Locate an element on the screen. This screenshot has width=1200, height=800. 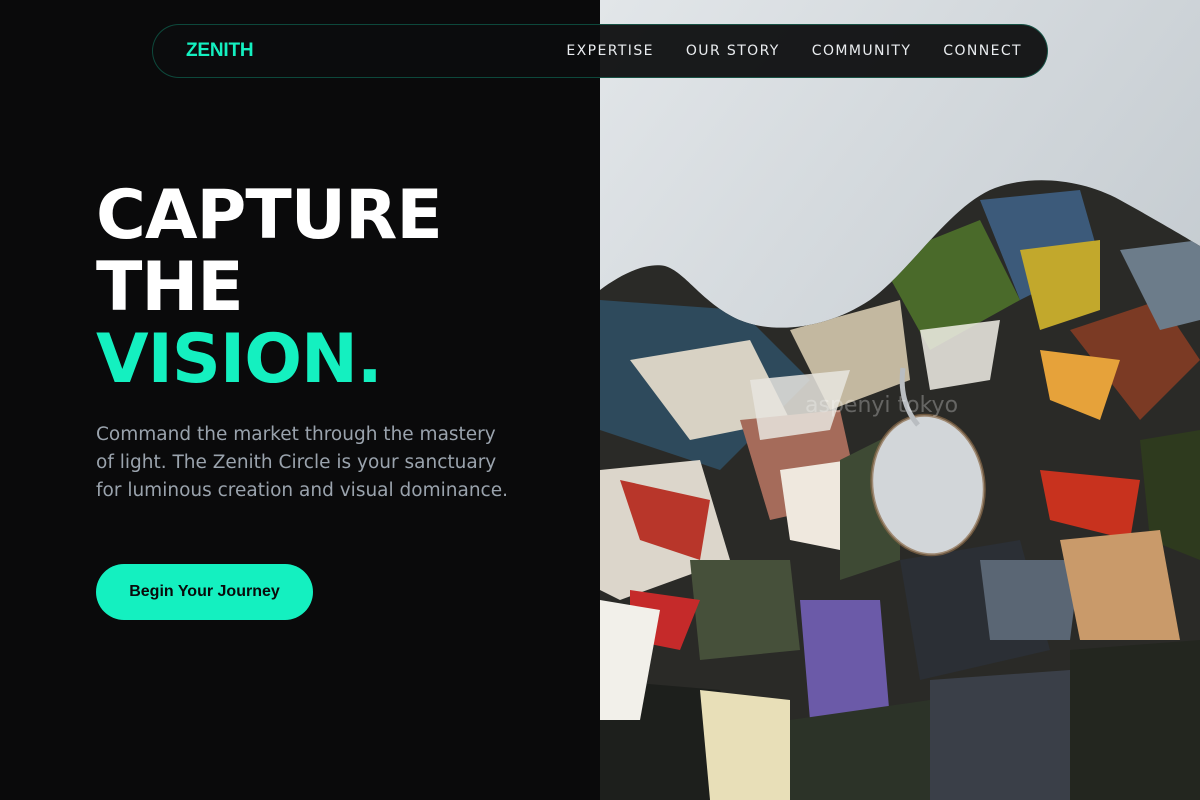
hero-title-accent: VISION. is located at coordinates (239, 359).